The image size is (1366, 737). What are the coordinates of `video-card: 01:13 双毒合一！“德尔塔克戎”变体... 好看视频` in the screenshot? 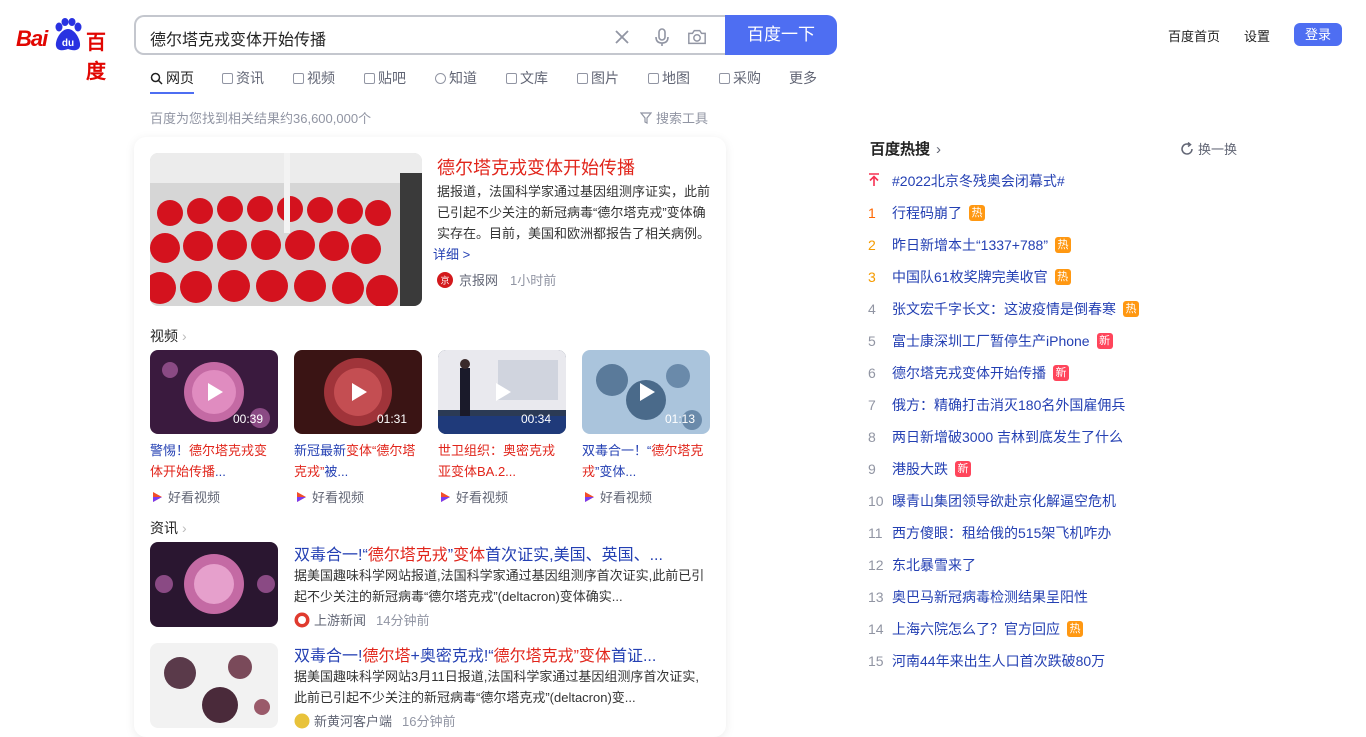 It's located at (646, 428).